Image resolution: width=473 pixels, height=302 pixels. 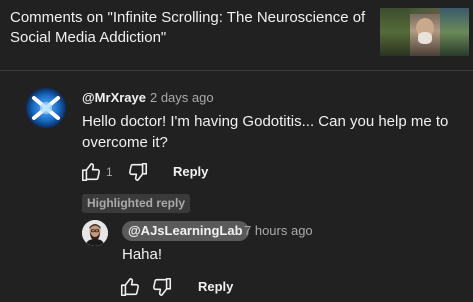 What do you see at coordinates (236, 70) in the screenshot?
I see `header-divider` at bounding box center [236, 70].